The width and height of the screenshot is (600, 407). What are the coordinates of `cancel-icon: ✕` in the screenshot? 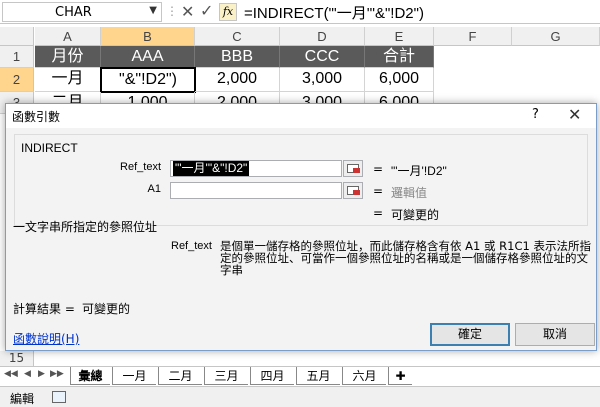 It's located at (187, 11).